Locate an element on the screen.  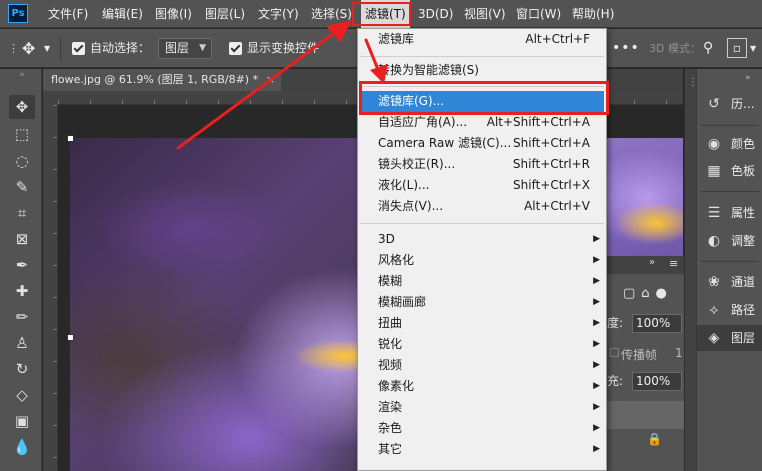
menu-item-convert-smart-filter: 转换为智能滤镜(S) is located at coordinates (482, 70).